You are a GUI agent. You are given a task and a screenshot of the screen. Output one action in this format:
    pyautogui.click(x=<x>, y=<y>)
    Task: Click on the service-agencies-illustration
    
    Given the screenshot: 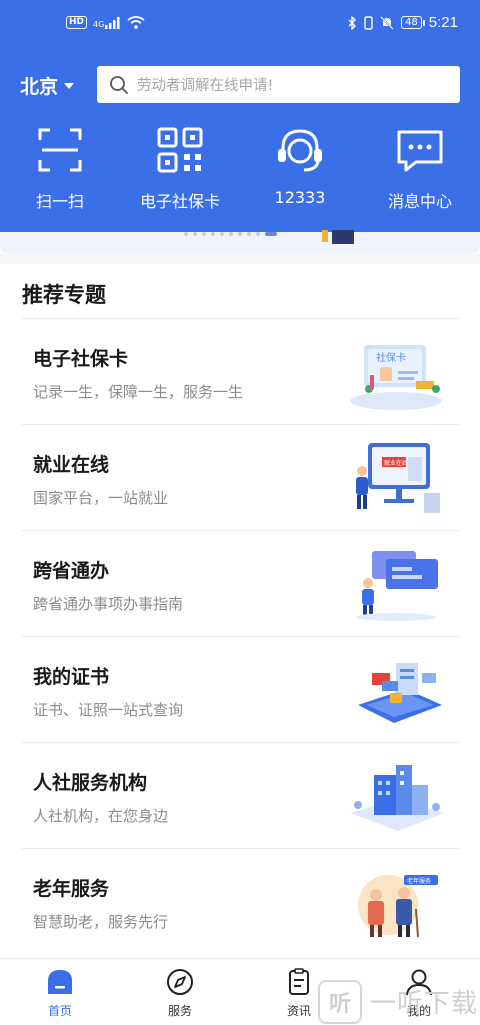 What is the action you would take?
    pyautogui.click(x=397, y=798)
    